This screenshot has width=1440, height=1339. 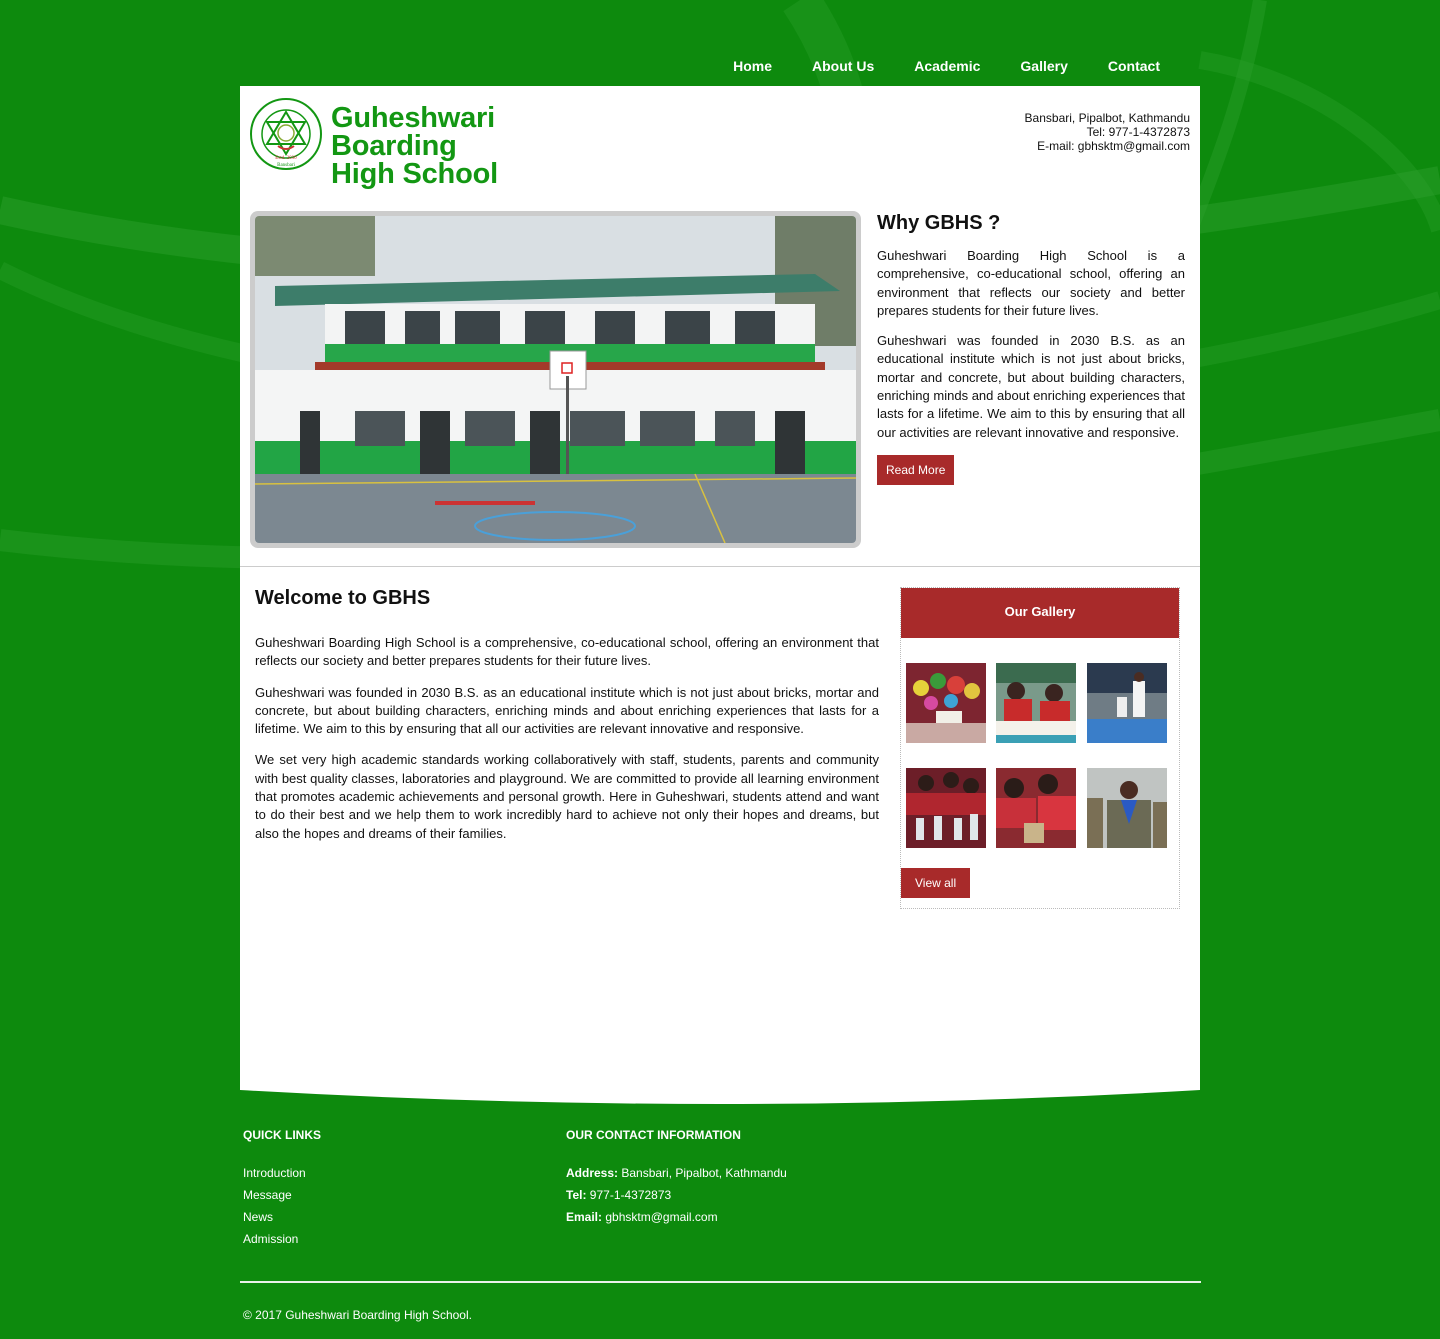 What do you see at coordinates (286, 134) in the screenshot?
I see `school-seal-icon: Bansbari Estd. 2030` at bounding box center [286, 134].